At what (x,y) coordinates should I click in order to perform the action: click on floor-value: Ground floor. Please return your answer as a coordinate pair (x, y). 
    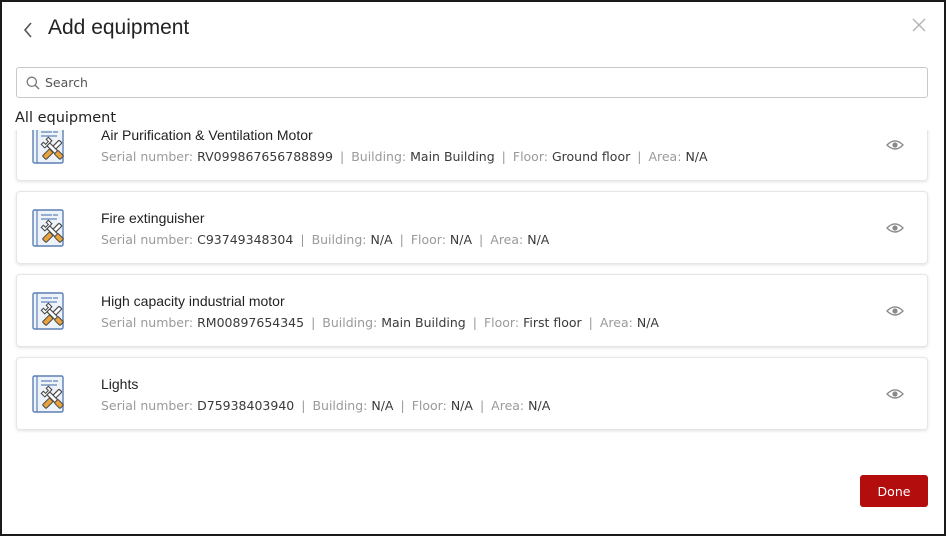
    Looking at the image, I should click on (591, 156).